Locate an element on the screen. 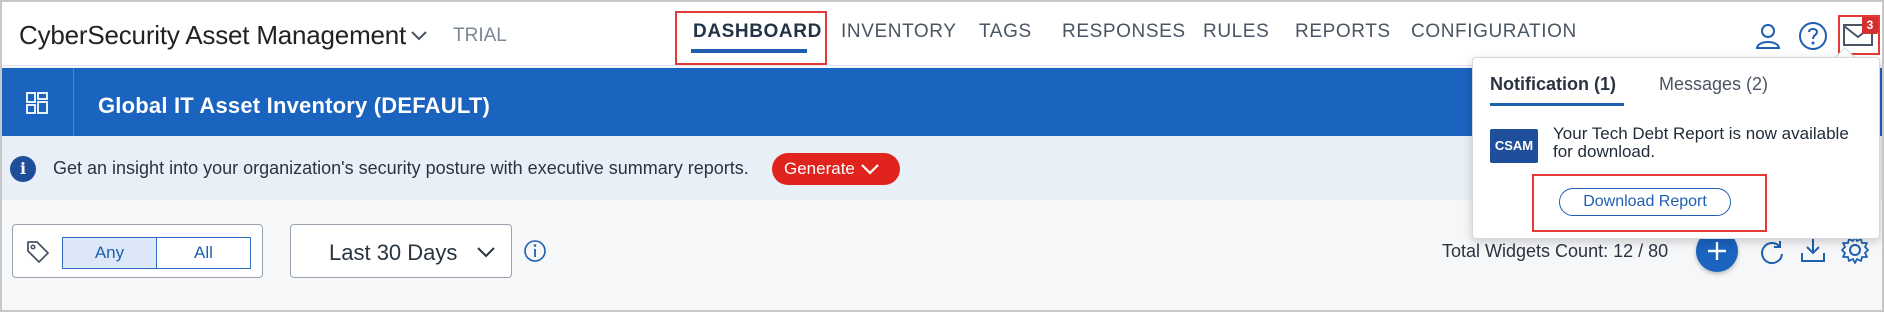 This screenshot has width=1884, height=312. tab-responses: RESPONSES is located at coordinates (1124, 32).